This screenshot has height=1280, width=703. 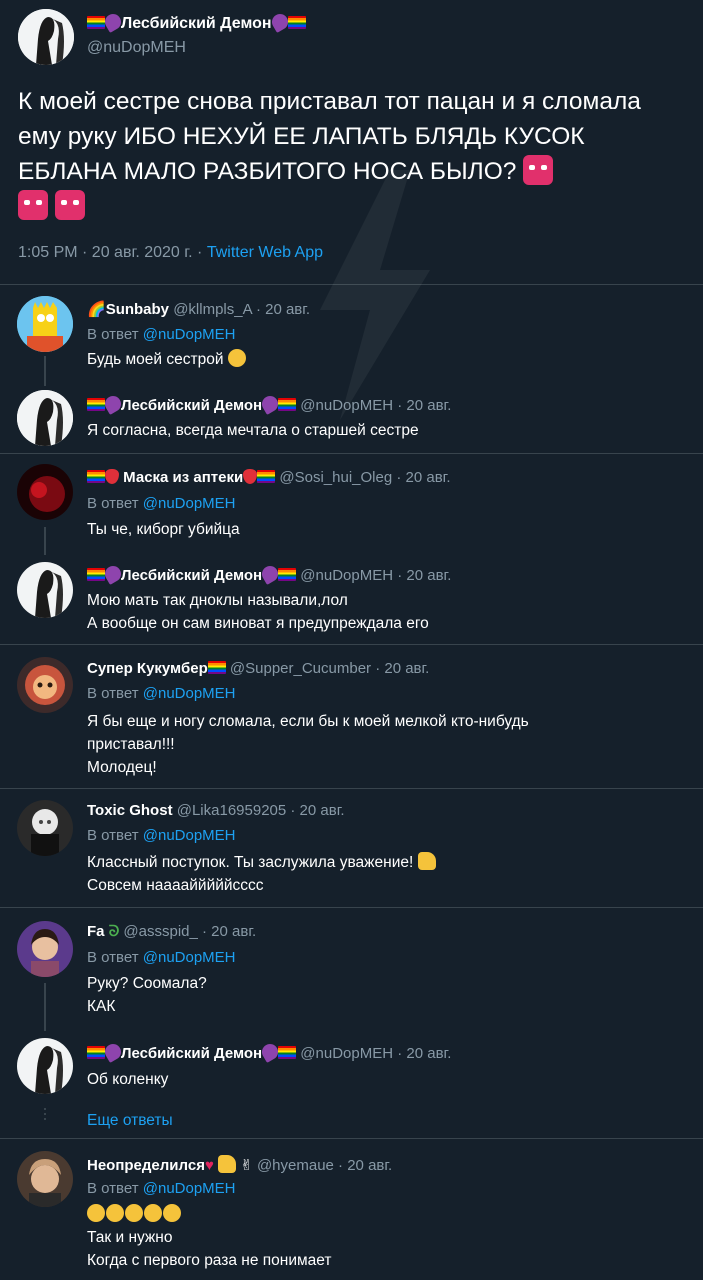 I want to click on main-avatar, so click(x=46, y=37).